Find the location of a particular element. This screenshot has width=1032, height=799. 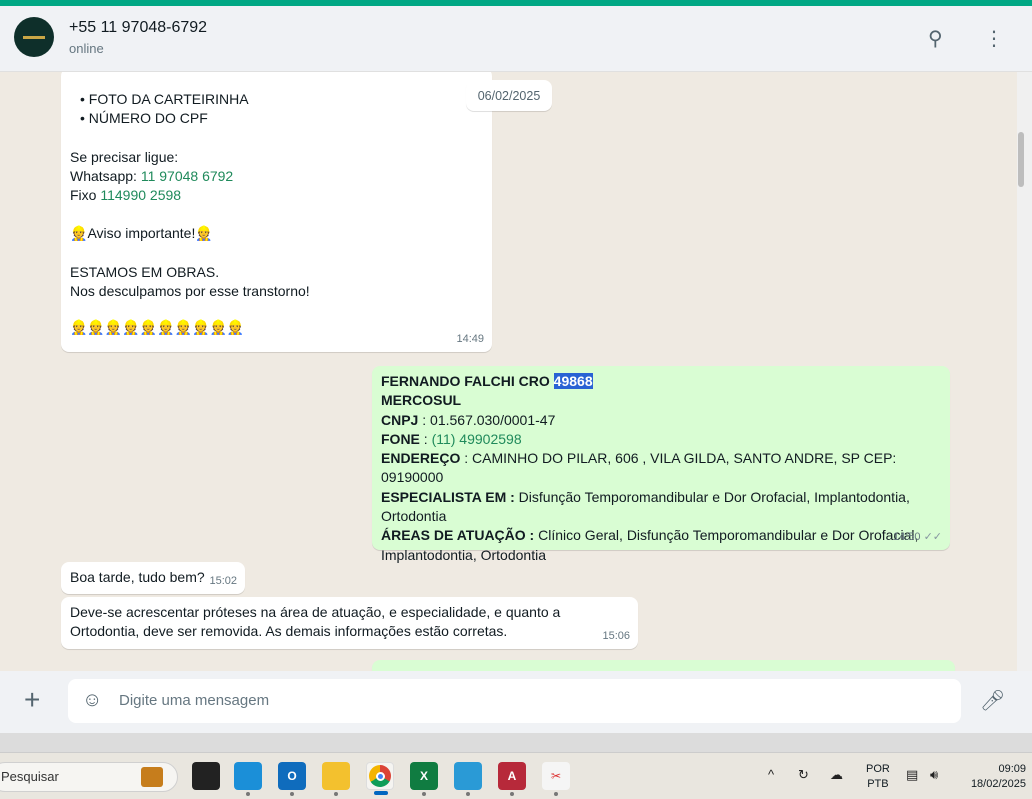

file-explorer-icon is located at coordinates (336, 779).